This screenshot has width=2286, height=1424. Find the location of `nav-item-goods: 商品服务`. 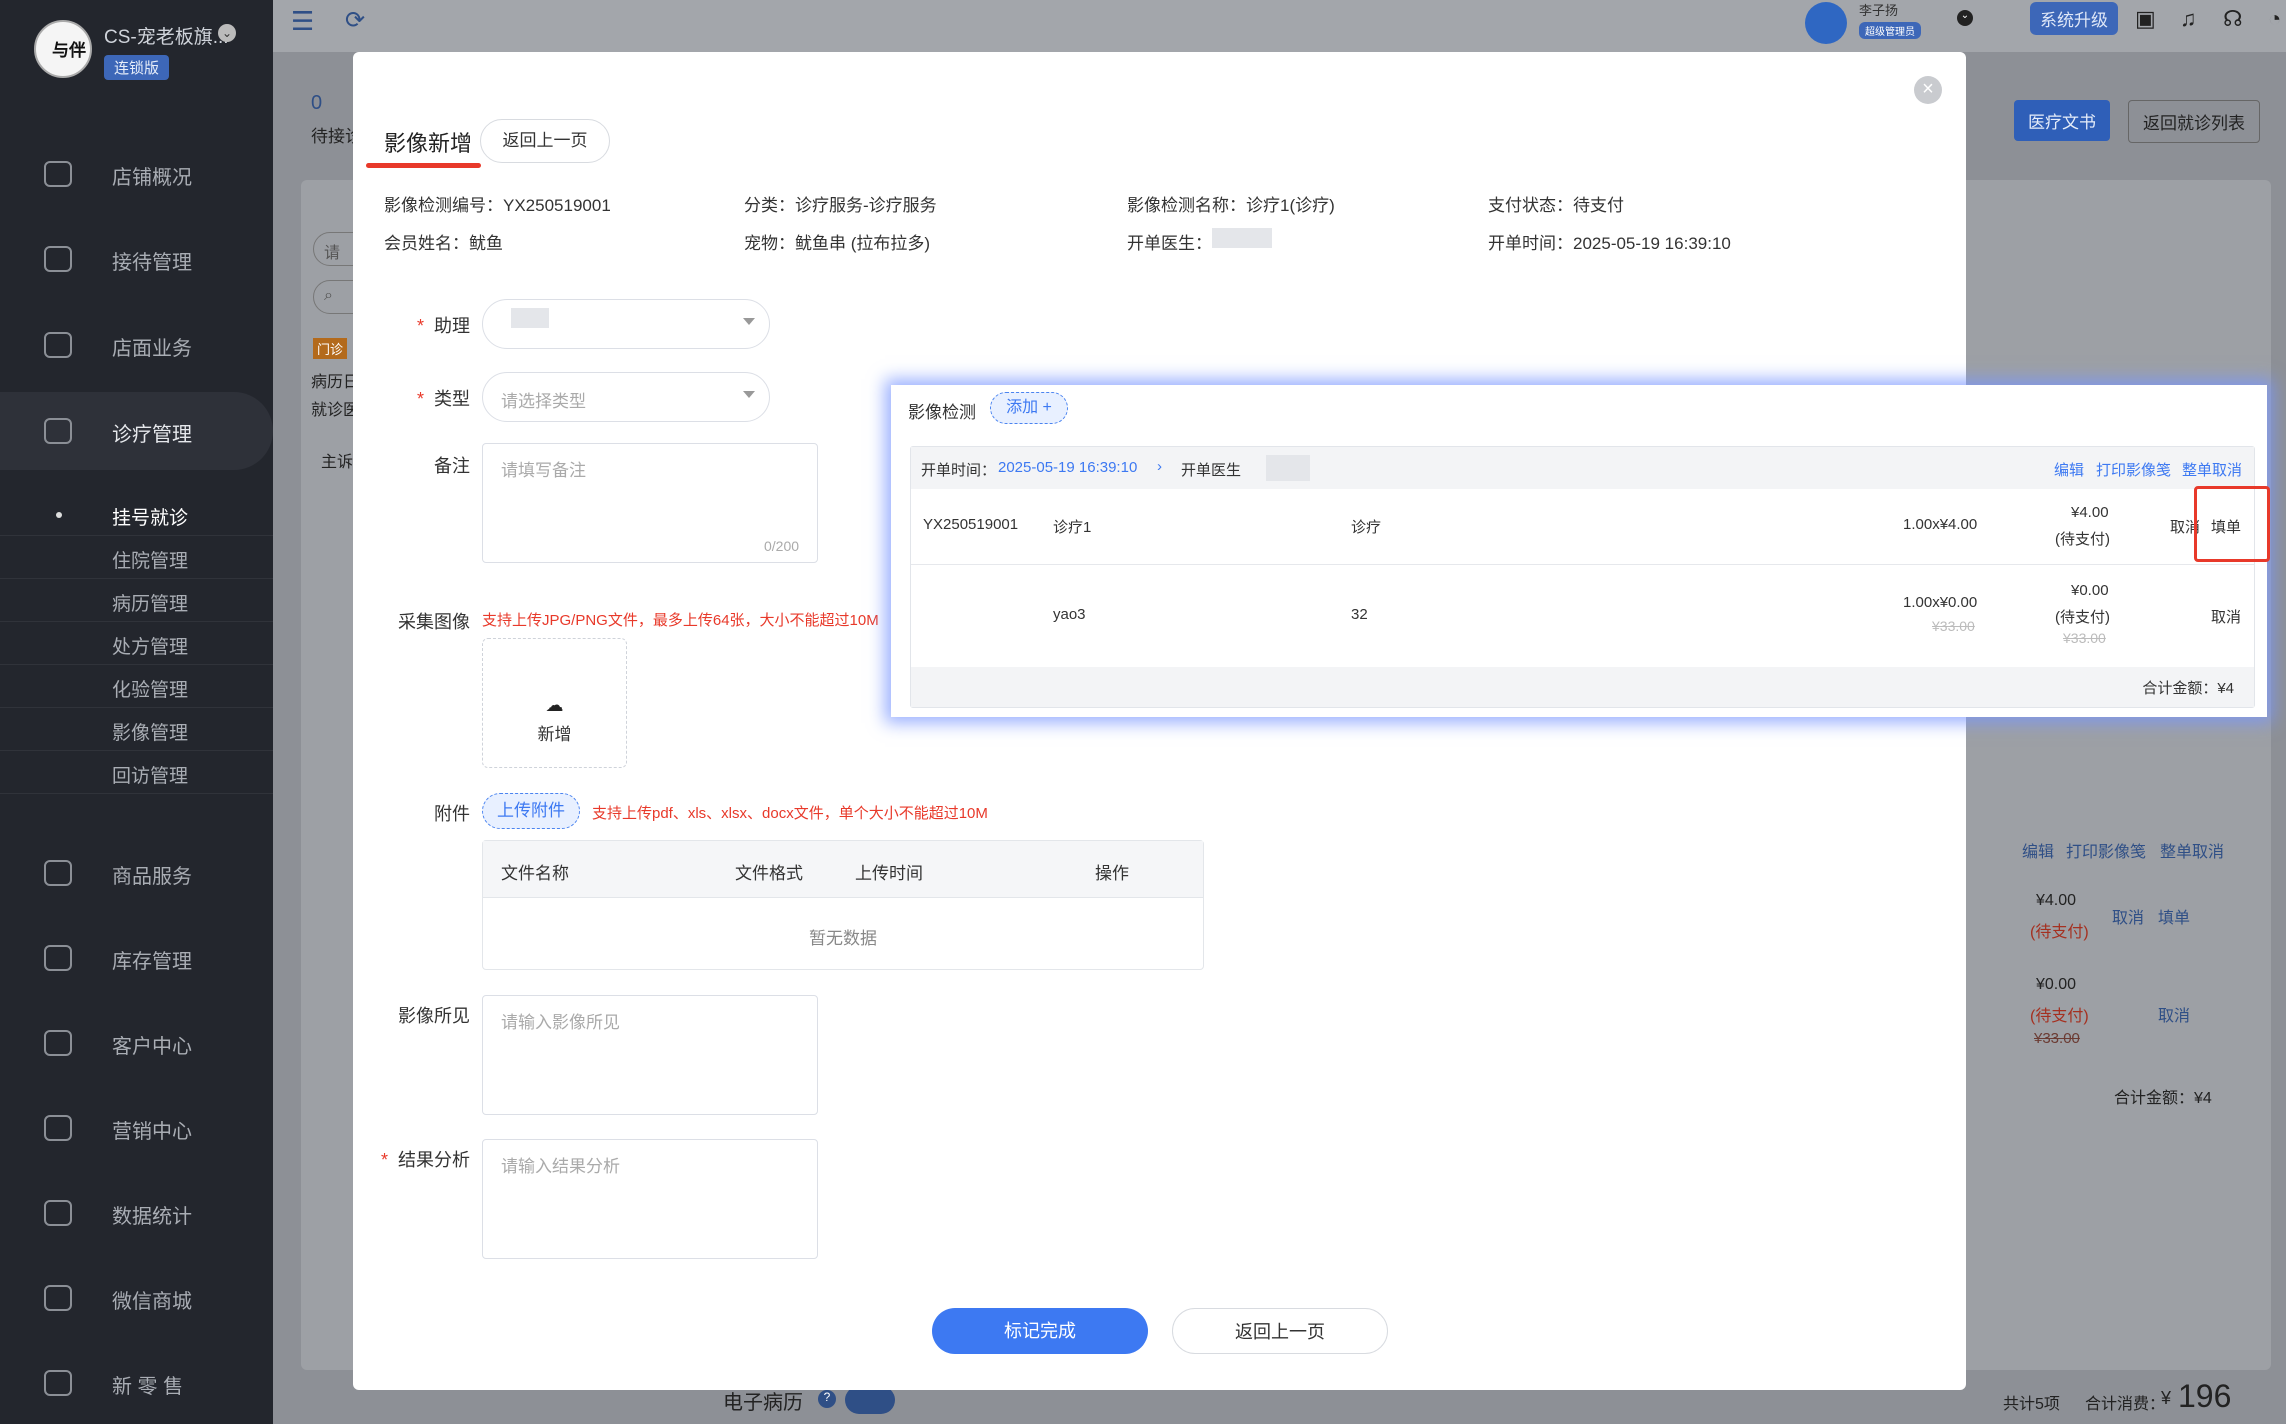

nav-item-goods: 商品服务 is located at coordinates (136, 873).